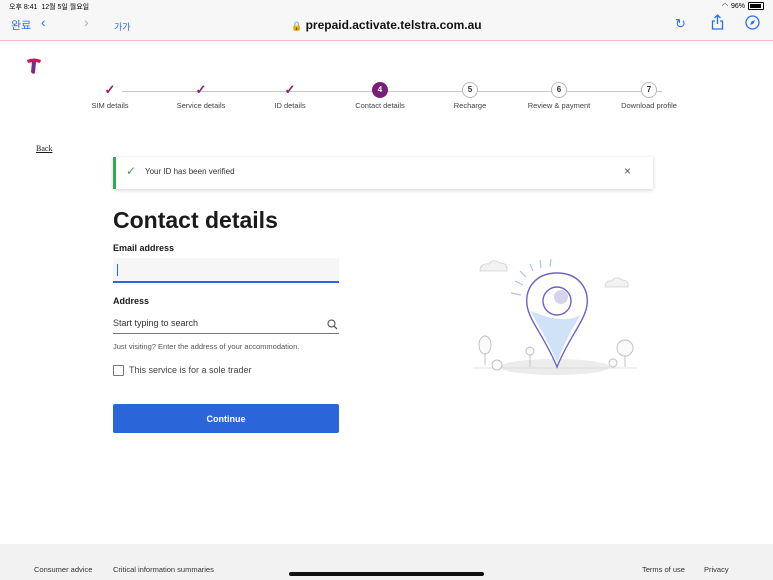 The width and height of the screenshot is (773, 580). I want to click on search-icon, so click(332, 326).